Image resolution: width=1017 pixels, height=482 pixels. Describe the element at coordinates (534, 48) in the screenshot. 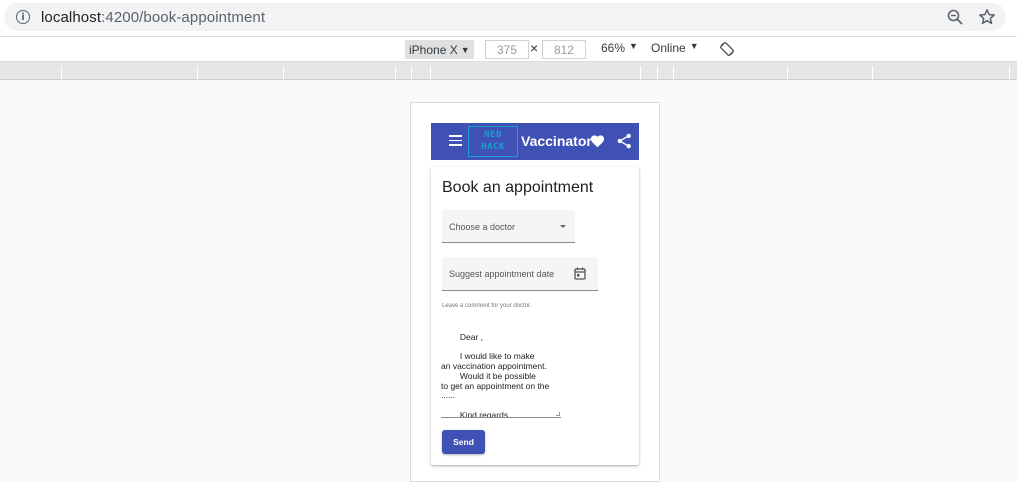

I see `dimension-times: ×` at that location.